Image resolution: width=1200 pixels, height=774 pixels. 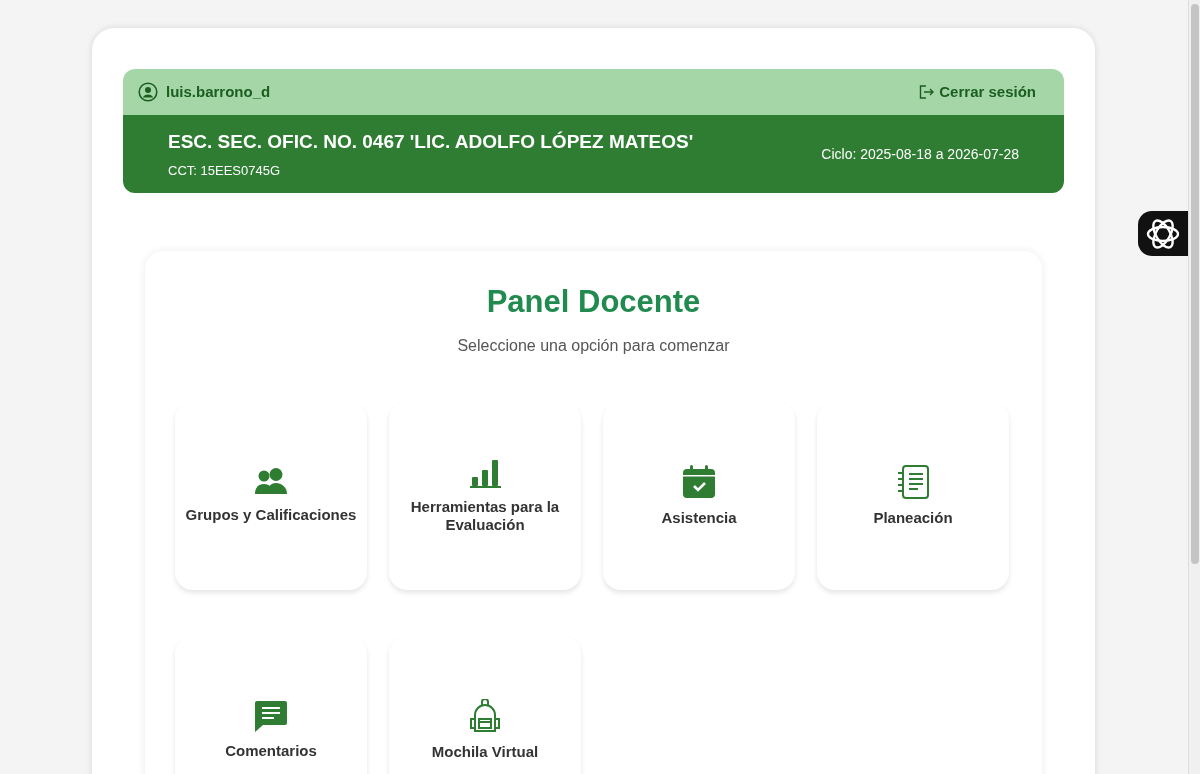 I want to click on backpack-icon, so click(x=485, y=715).